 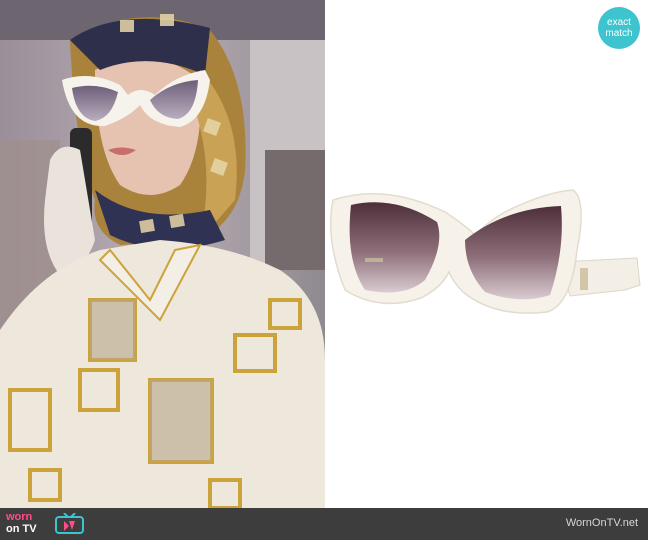 I want to click on logo-word-worn: worn, so click(x=19, y=517).